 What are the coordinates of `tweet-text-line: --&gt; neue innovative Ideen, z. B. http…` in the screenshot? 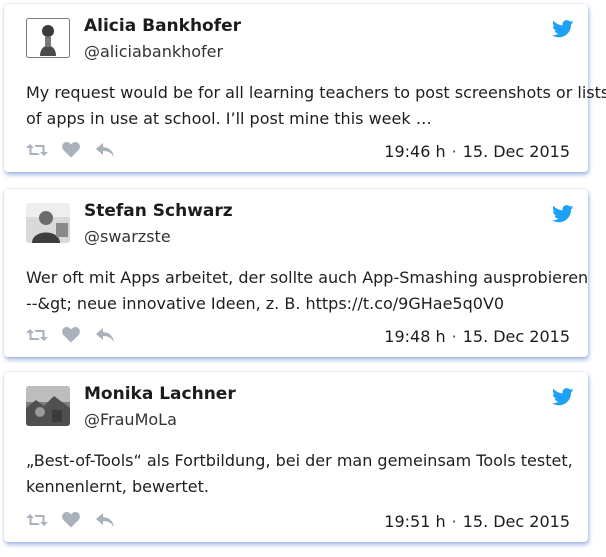 It's located at (265, 303).